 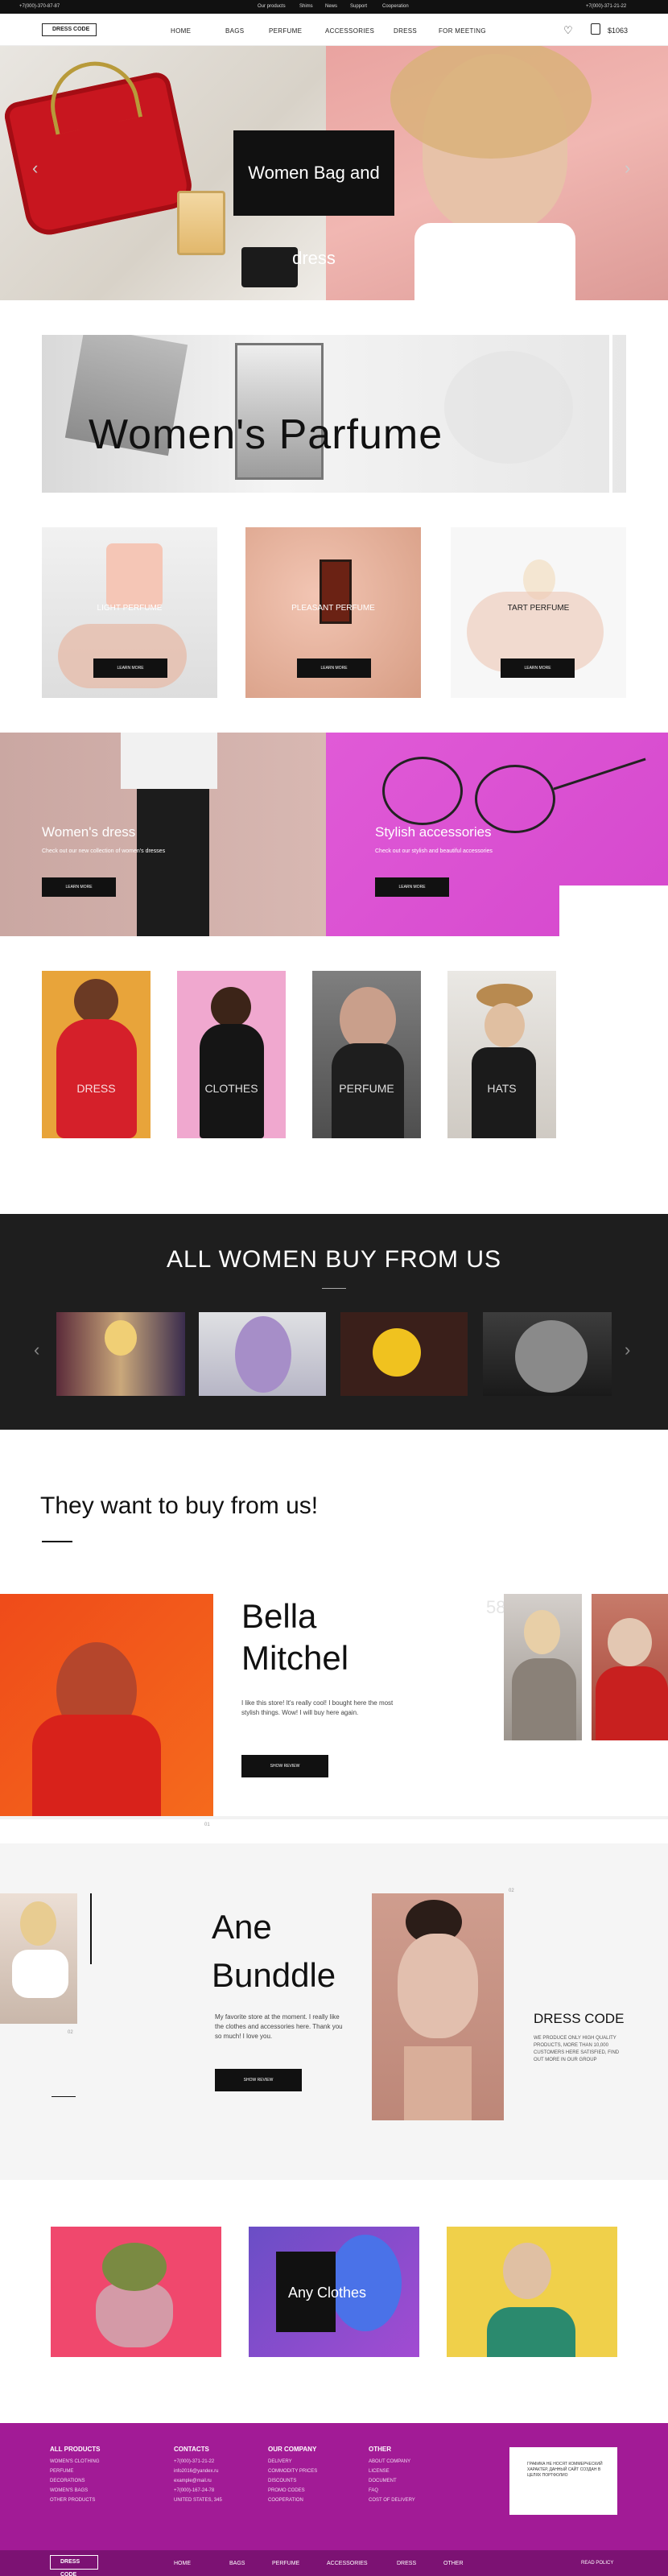 What do you see at coordinates (347, 2563) in the screenshot?
I see `footer-nav-accessories: ACCESSORIES` at bounding box center [347, 2563].